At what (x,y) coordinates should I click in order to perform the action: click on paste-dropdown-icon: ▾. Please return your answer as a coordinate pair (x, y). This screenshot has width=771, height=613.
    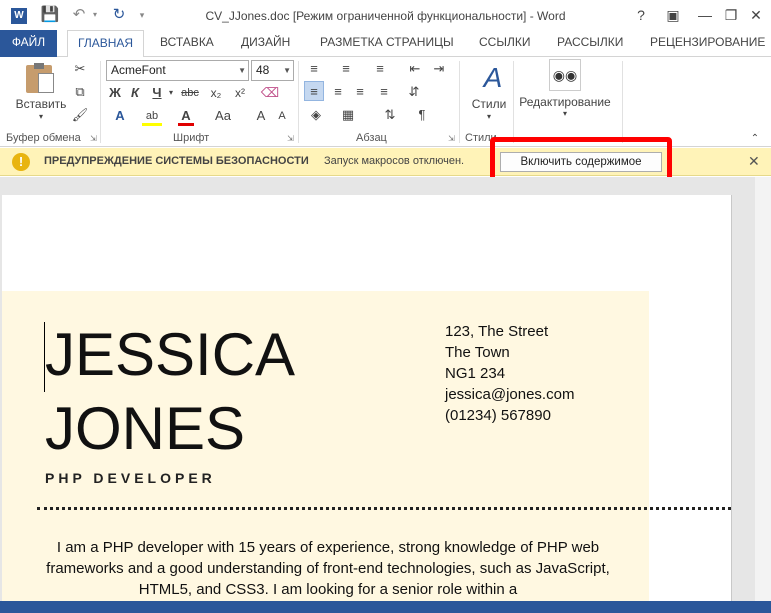
    Looking at the image, I should click on (41, 116).